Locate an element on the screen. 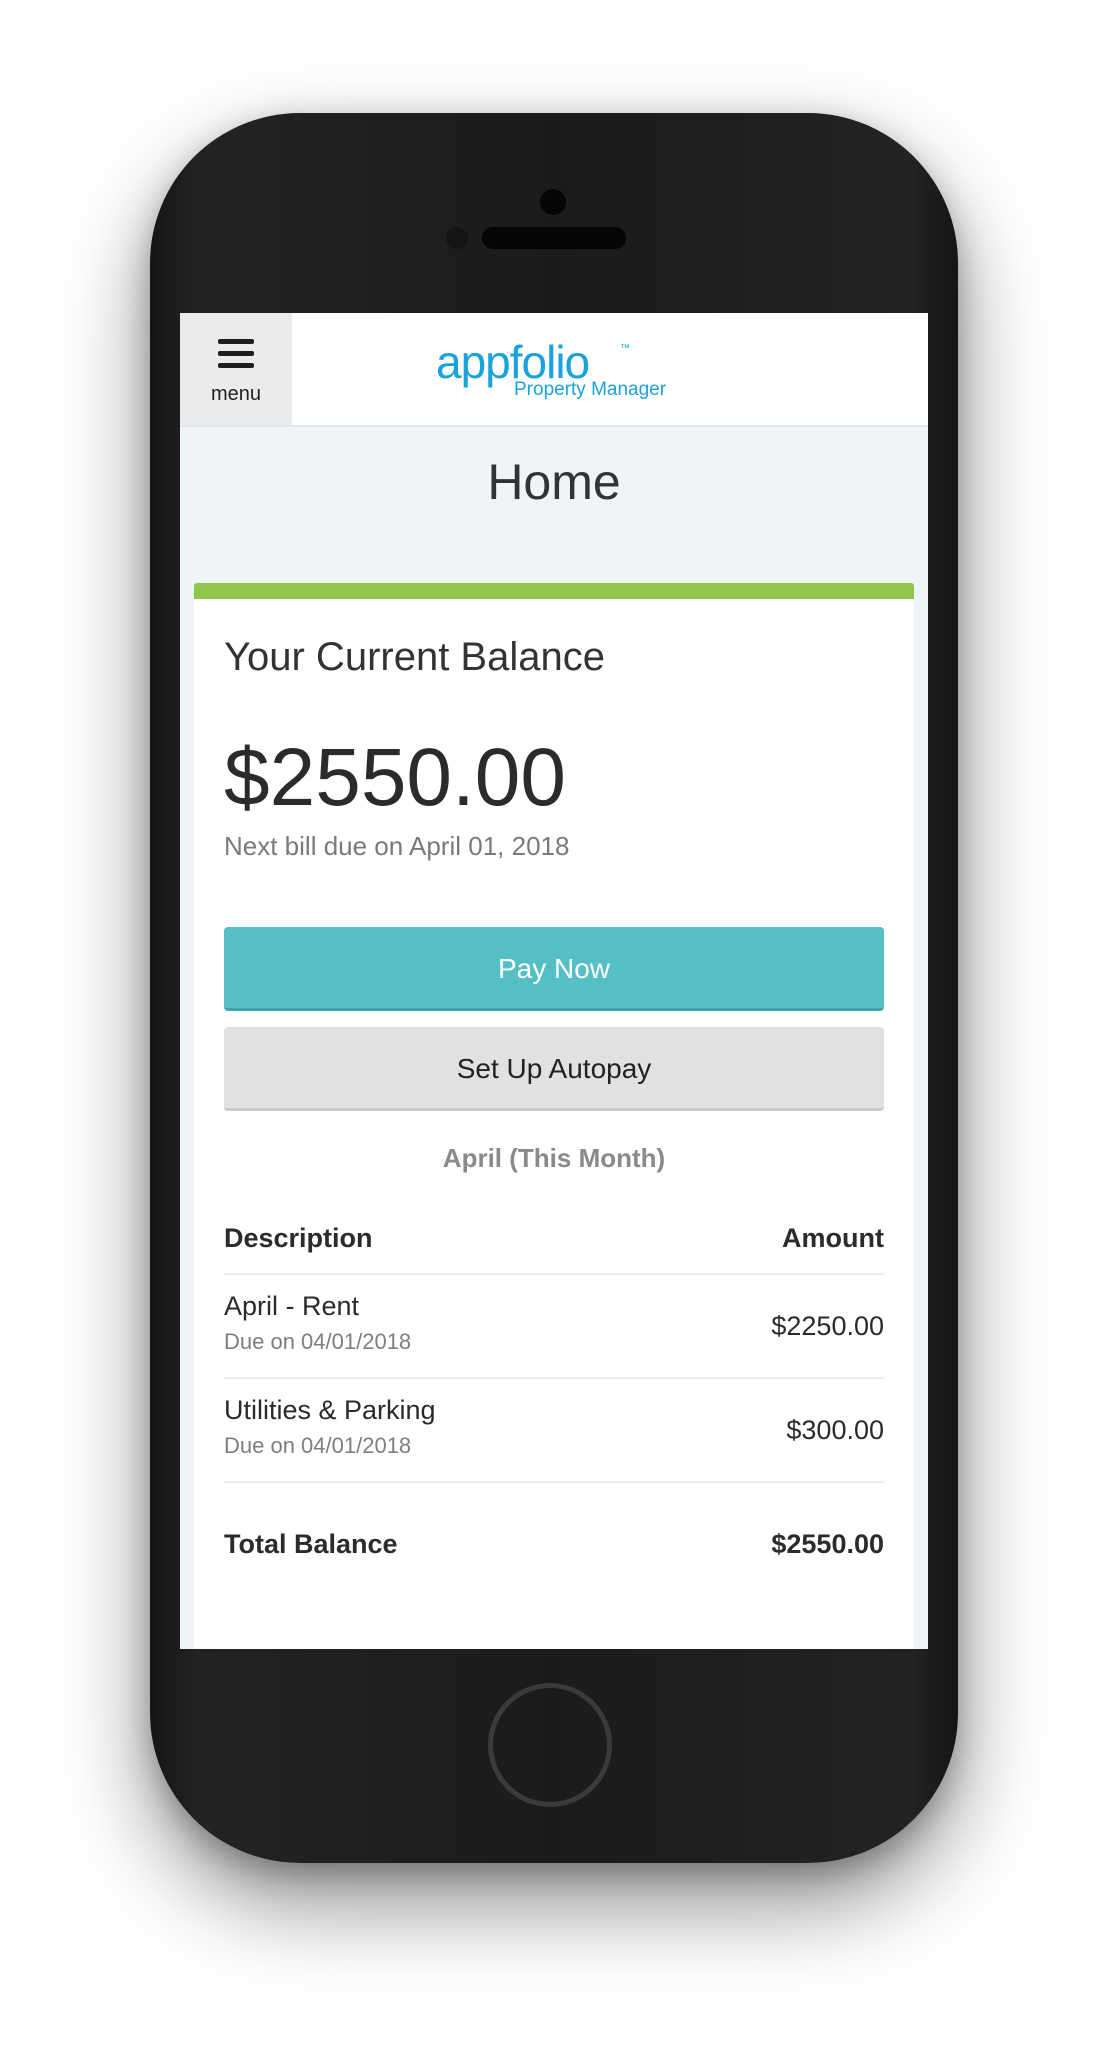 The width and height of the screenshot is (1108, 2048). balance-amount: $2550.00 is located at coordinates (395, 777).